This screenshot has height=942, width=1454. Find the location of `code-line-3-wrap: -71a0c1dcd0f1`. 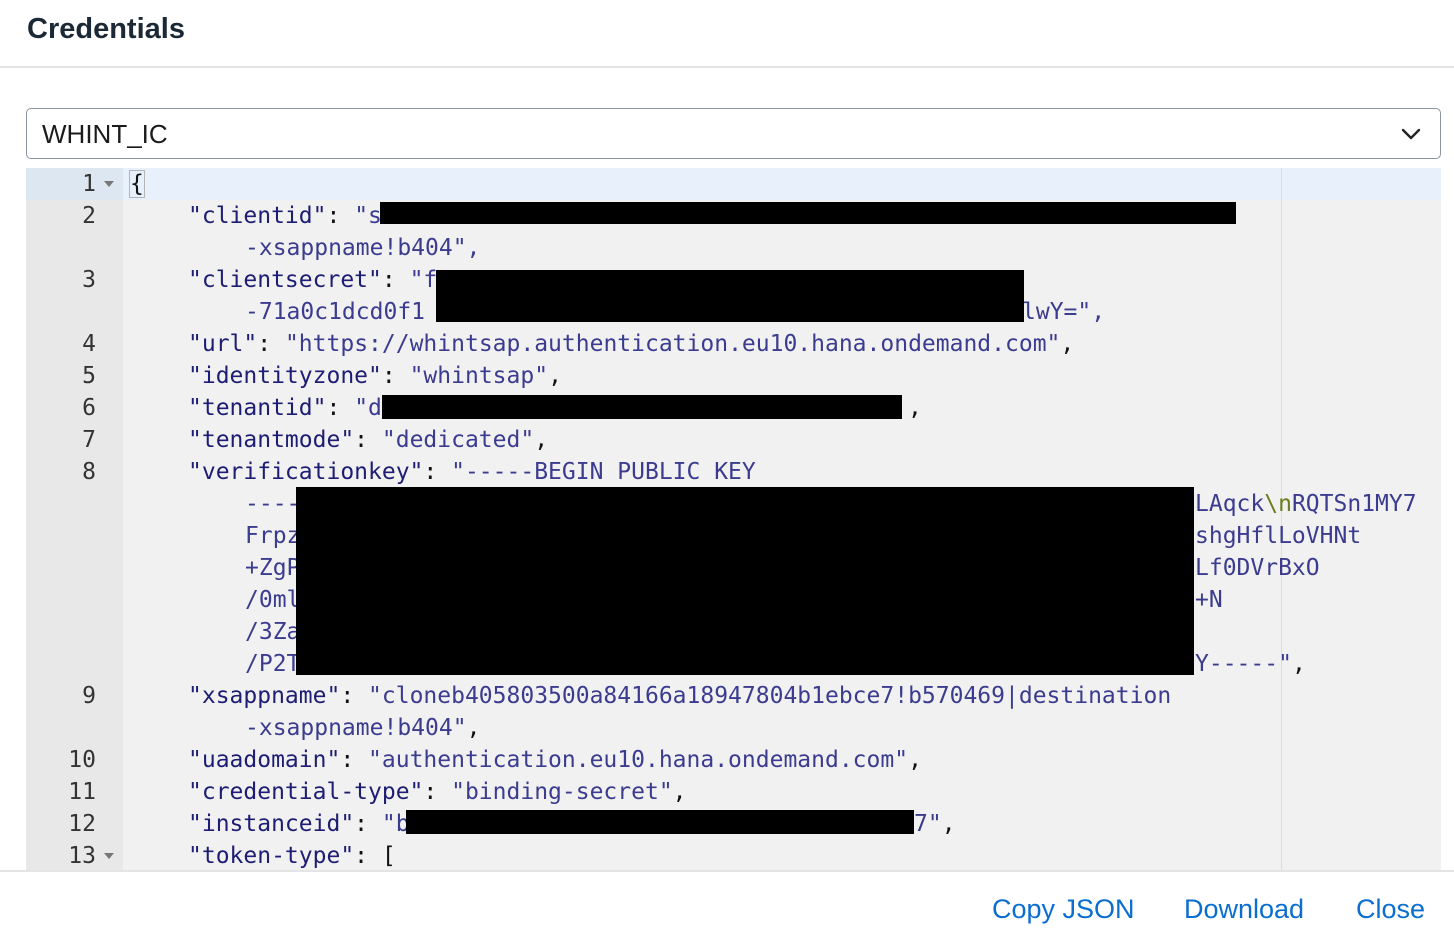

code-line-3-wrap: -71a0c1dcd0f1 is located at coordinates (335, 312).